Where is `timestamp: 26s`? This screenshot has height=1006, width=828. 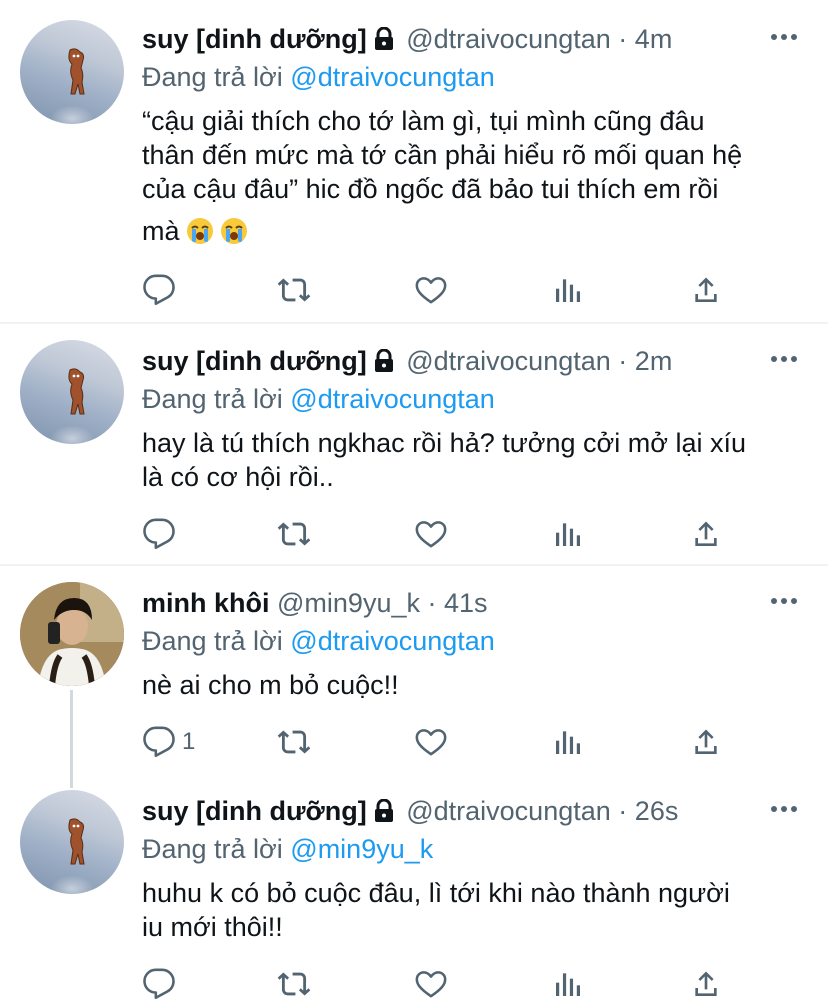
timestamp: 26s is located at coordinates (657, 811).